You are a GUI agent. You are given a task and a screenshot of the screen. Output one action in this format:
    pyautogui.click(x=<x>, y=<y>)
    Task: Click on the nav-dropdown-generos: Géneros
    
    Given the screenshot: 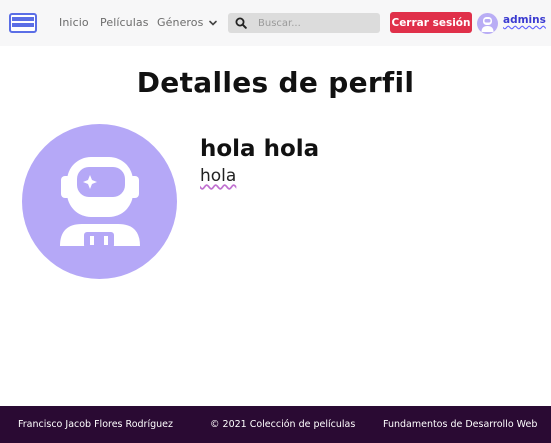 What is the action you would take?
    pyautogui.click(x=187, y=22)
    